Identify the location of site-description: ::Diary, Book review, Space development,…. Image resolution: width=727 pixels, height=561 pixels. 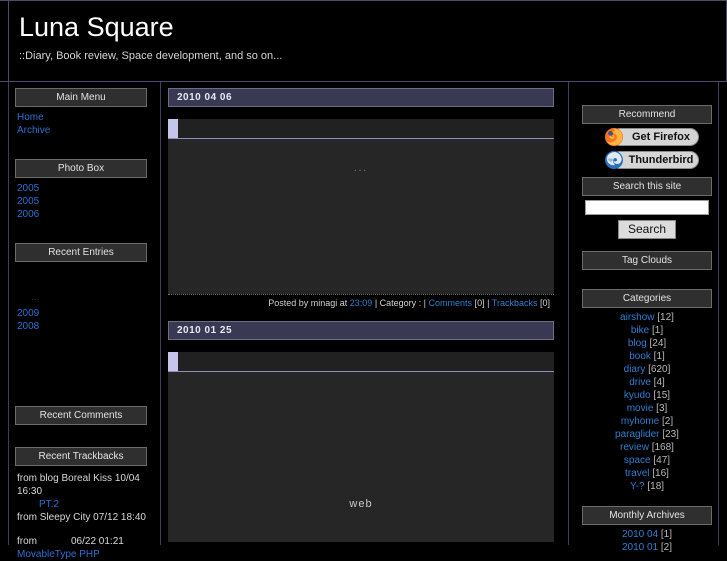
(151, 56).